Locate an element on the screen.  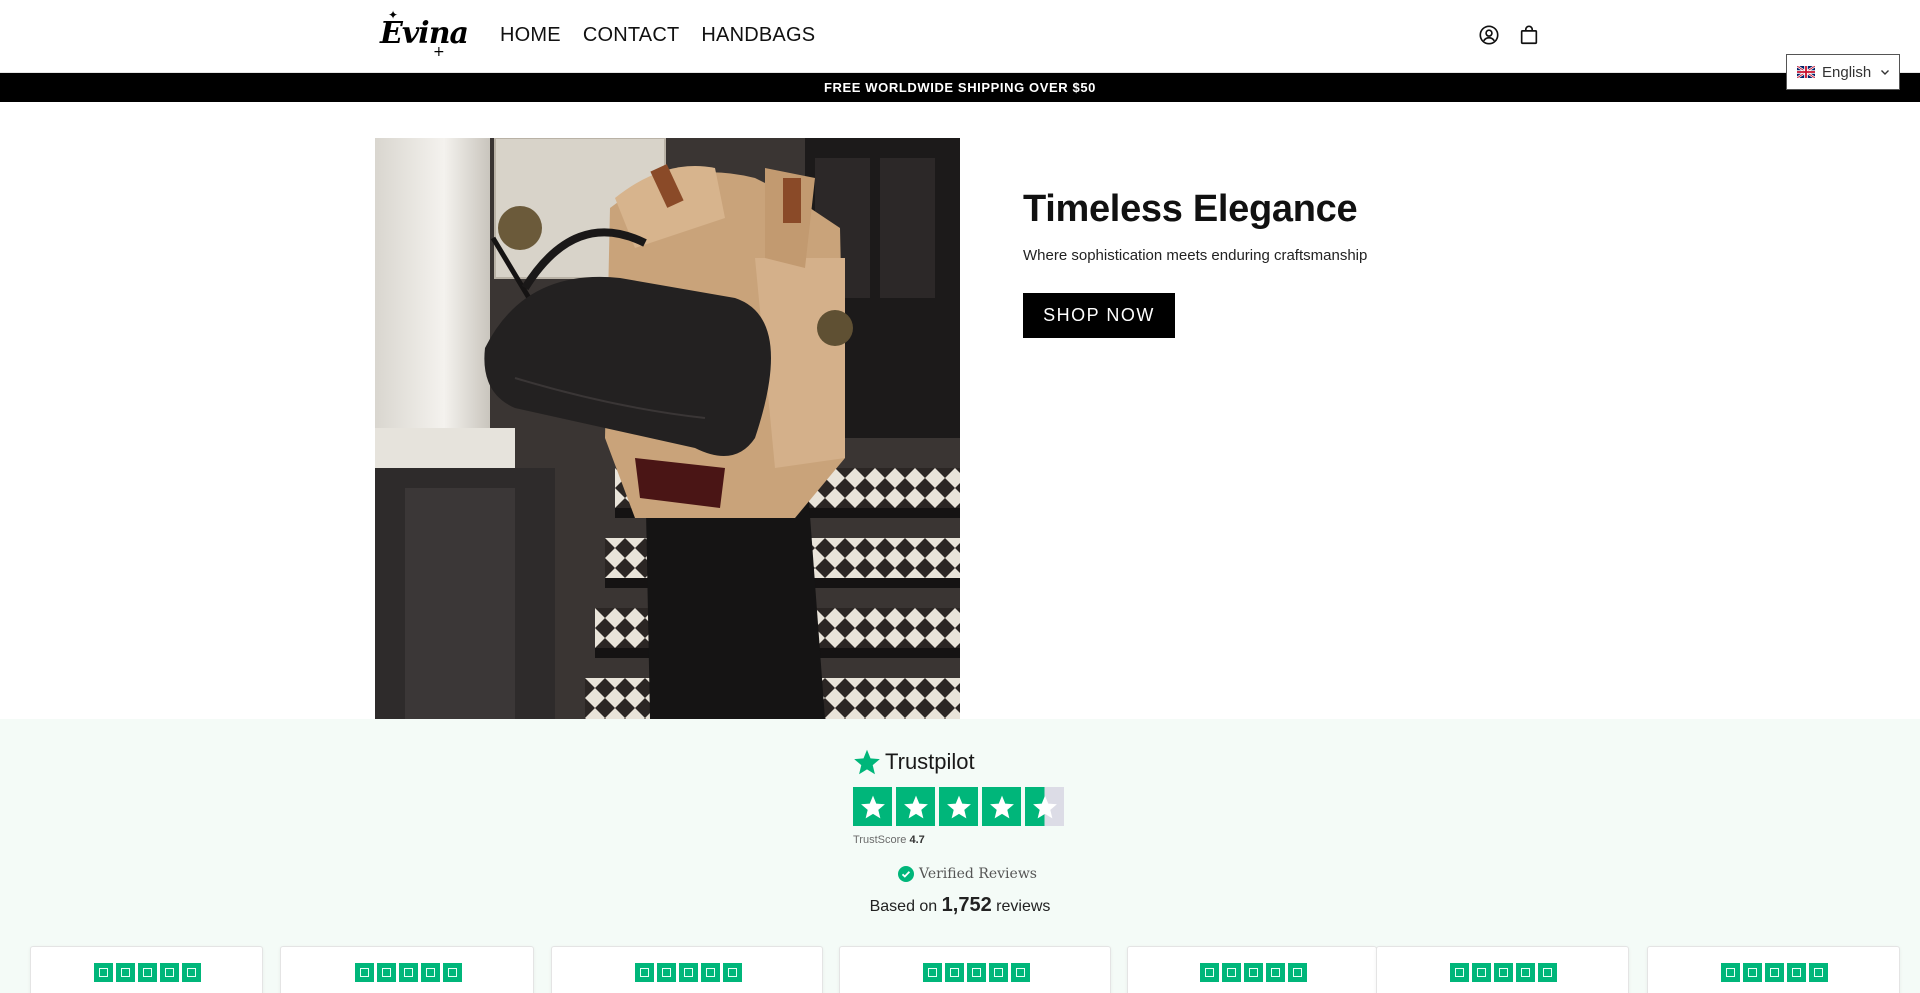
nav-handbags: HANDBAGS is located at coordinates (758, 35).